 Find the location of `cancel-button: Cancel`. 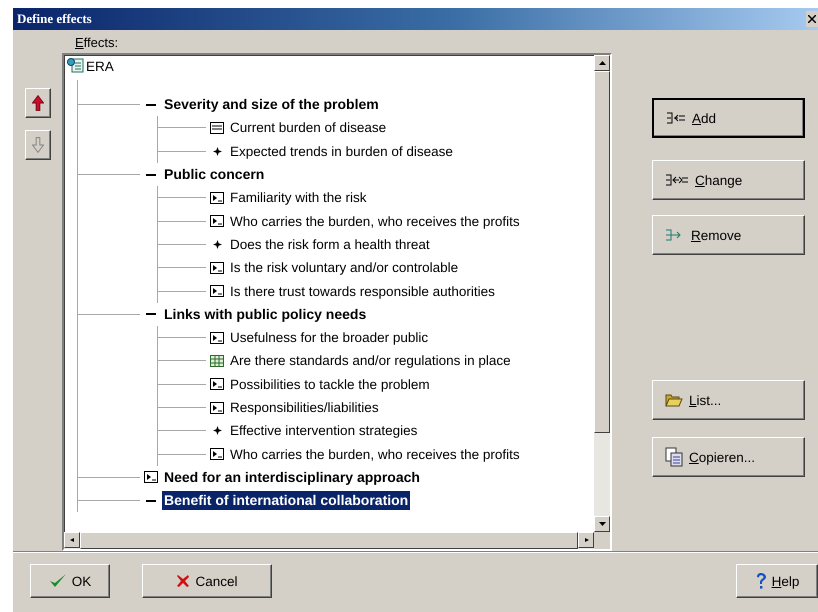

cancel-button: Cancel is located at coordinates (207, 581).